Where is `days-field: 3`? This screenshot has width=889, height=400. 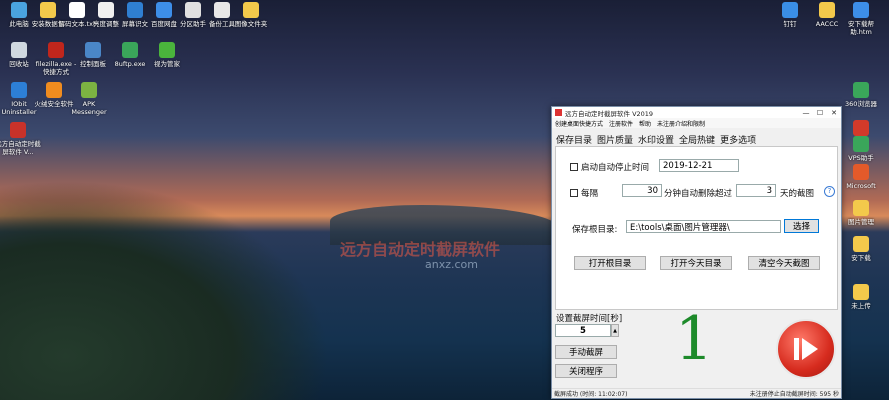
days-field: 3 is located at coordinates (756, 190).